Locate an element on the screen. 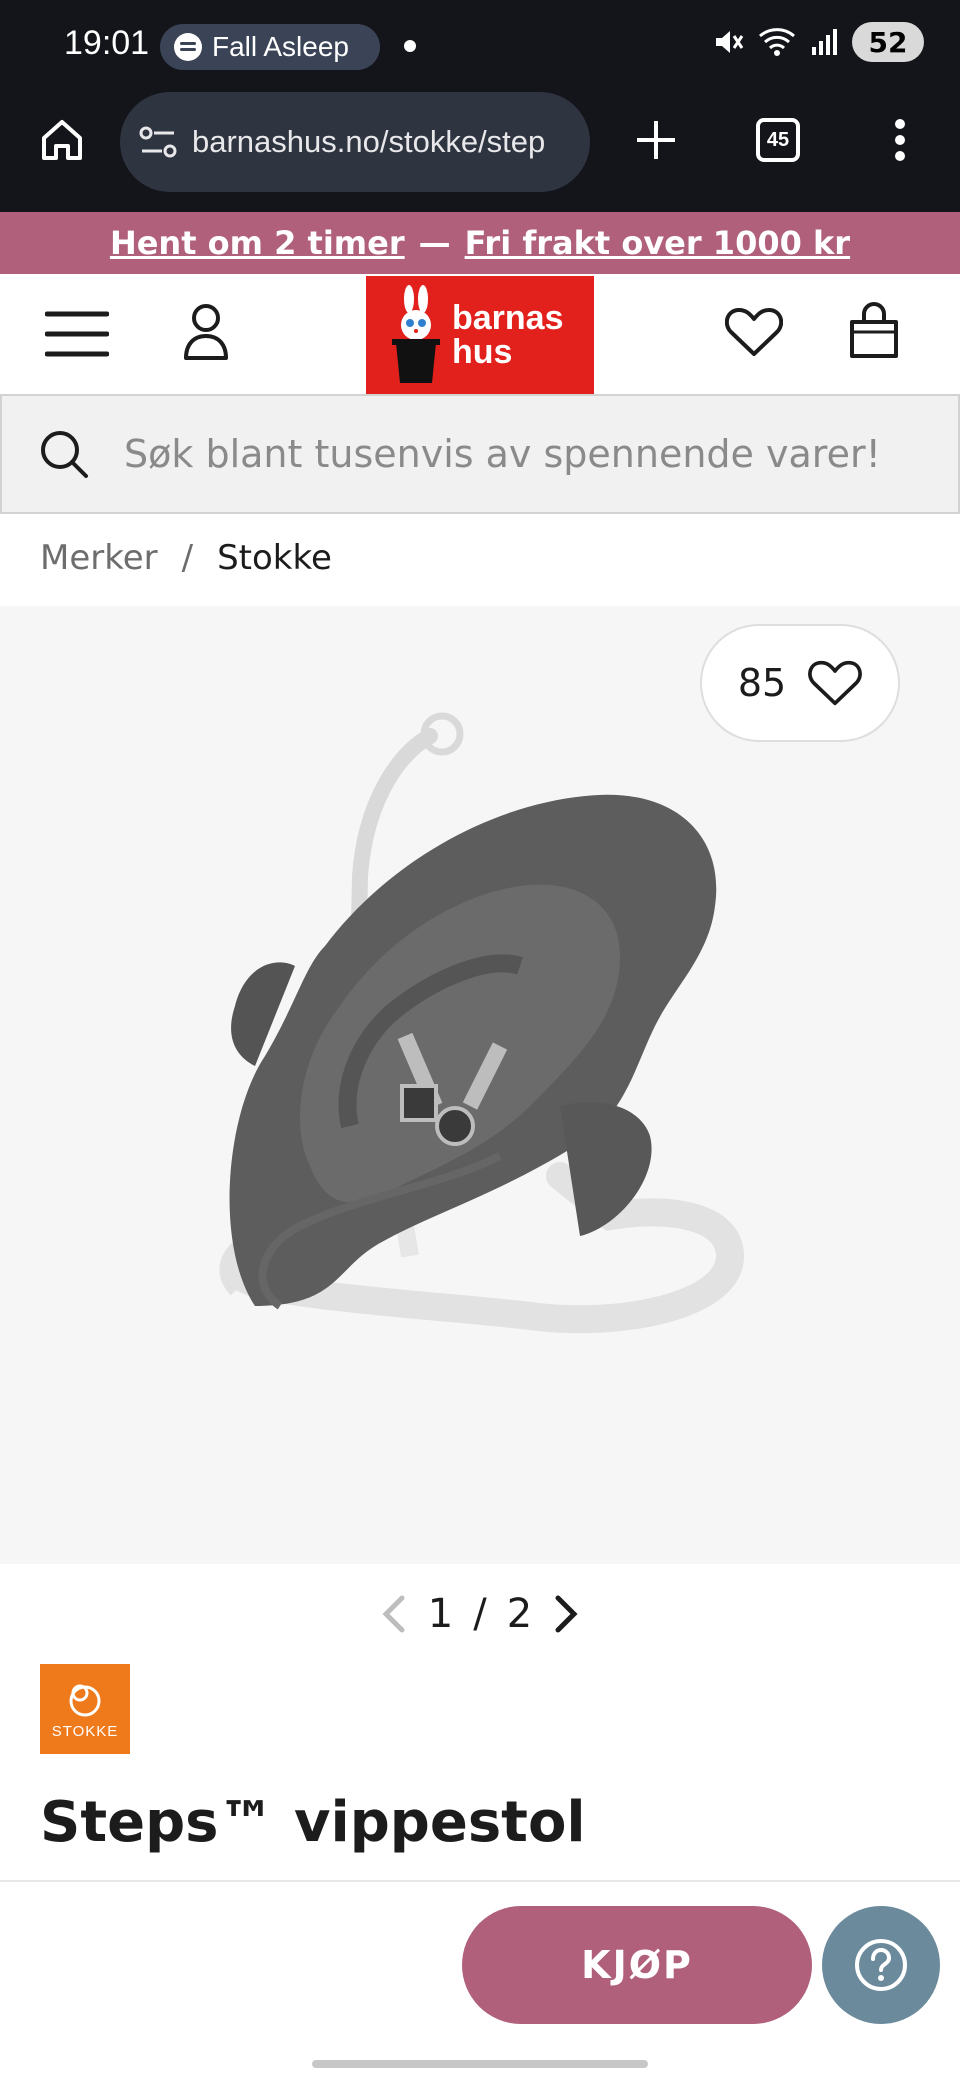  address-bar: barnashus.no/stokke/step is located at coordinates (355, 142).